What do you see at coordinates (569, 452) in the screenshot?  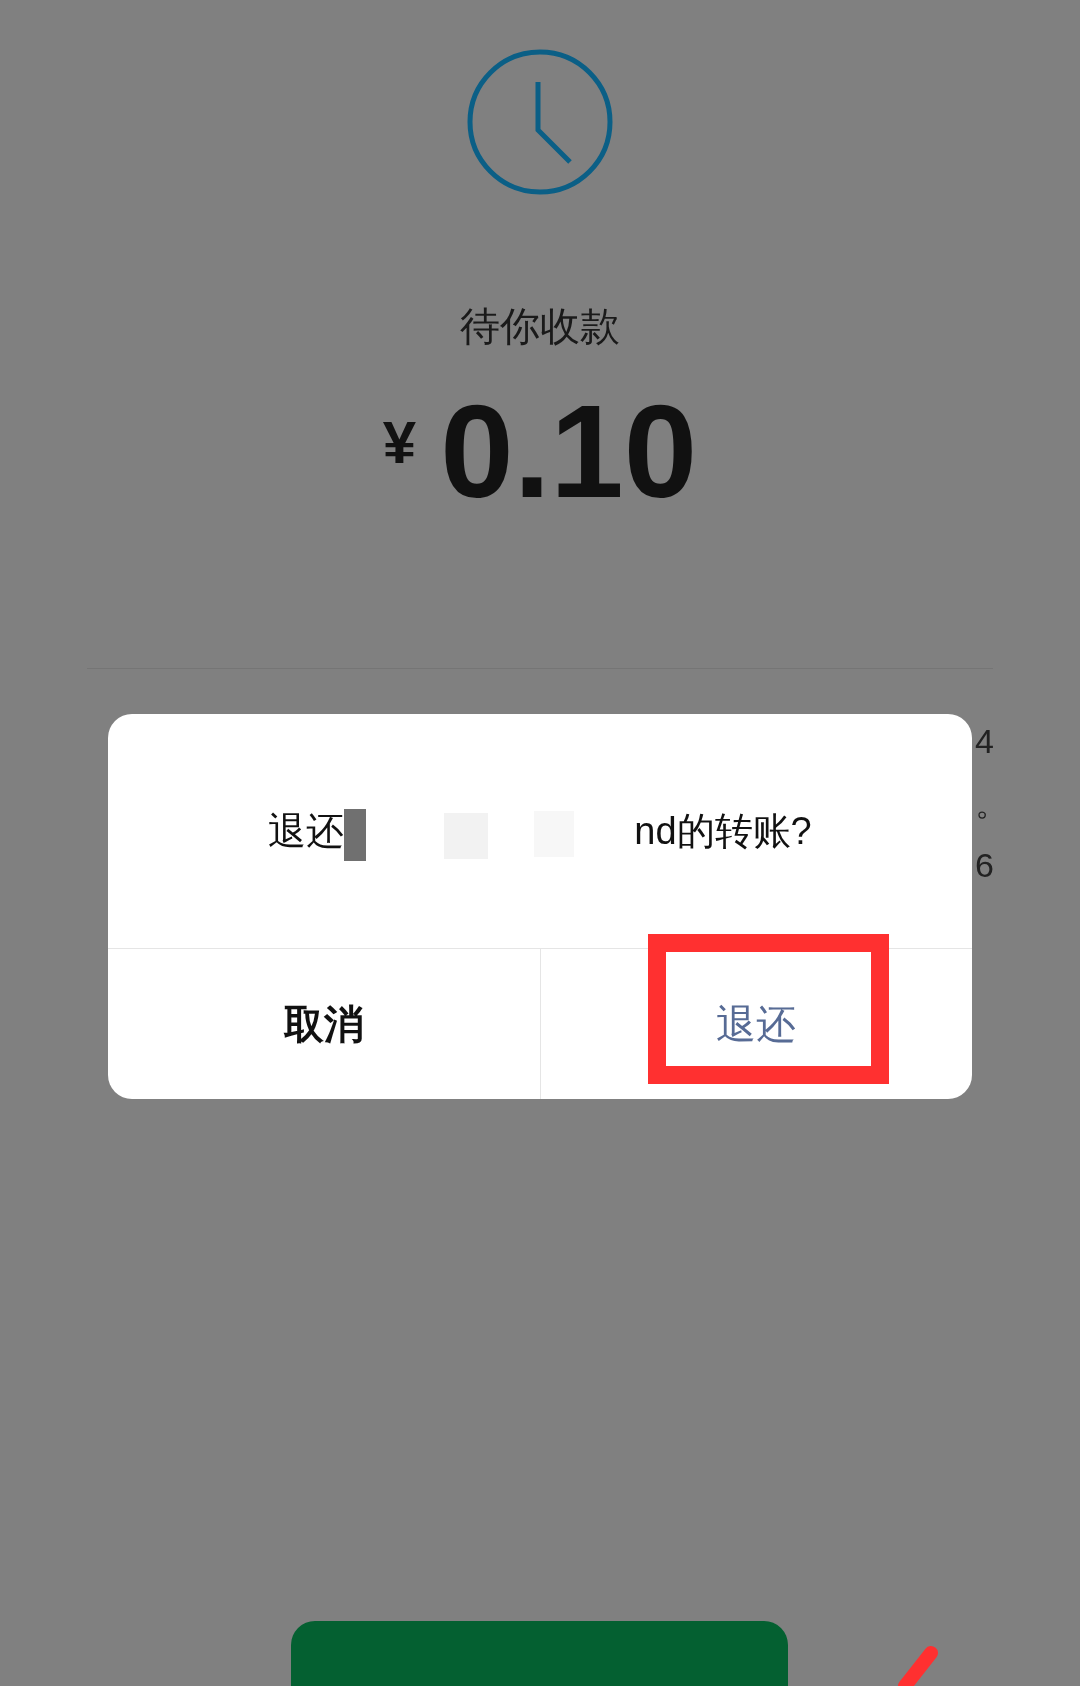 I see `amount: 0.10` at bounding box center [569, 452].